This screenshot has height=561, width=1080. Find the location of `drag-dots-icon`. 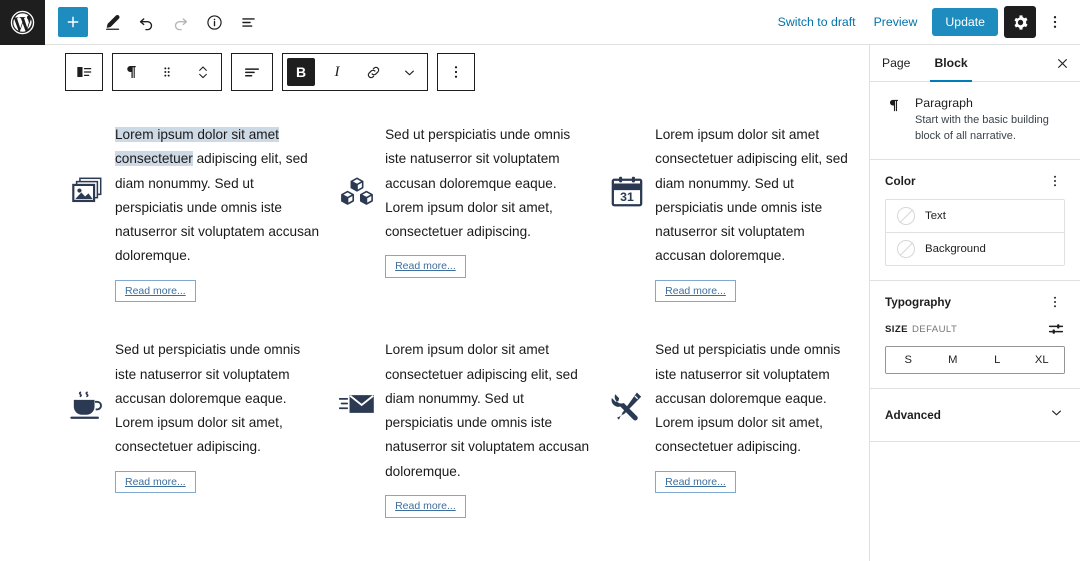

drag-dots-icon is located at coordinates (167, 72).